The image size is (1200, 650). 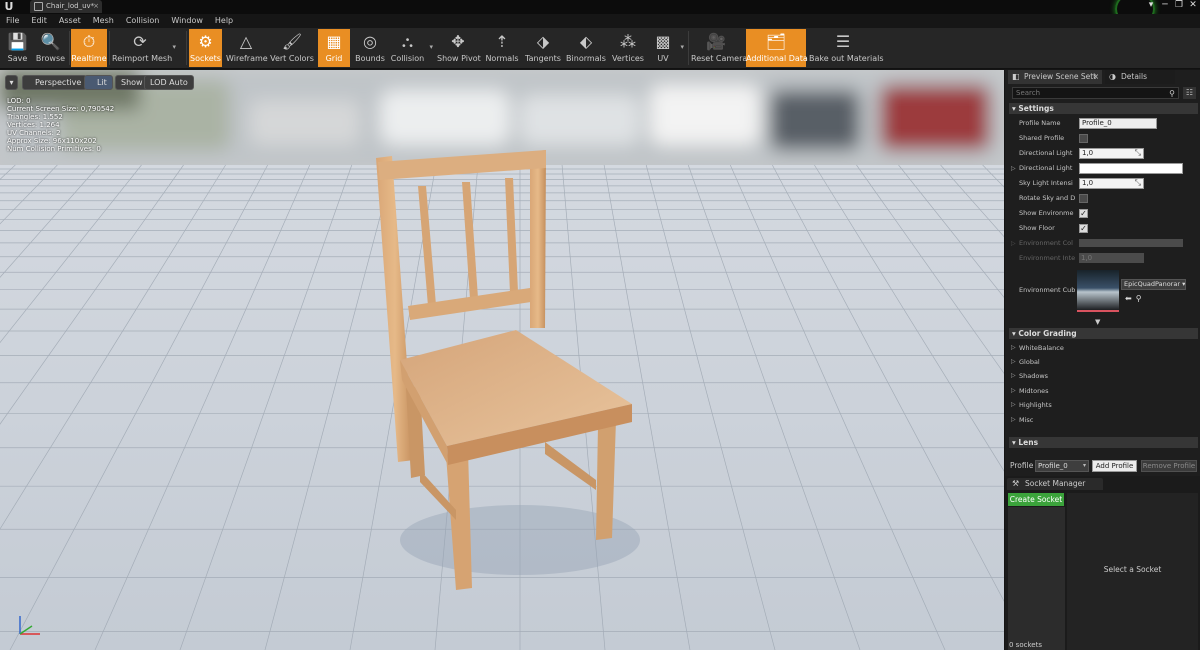 What do you see at coordinates (682, 47) in the screenshot?
I see `uv-dropdown-icon: ▾` at bounding box center [682, 47].